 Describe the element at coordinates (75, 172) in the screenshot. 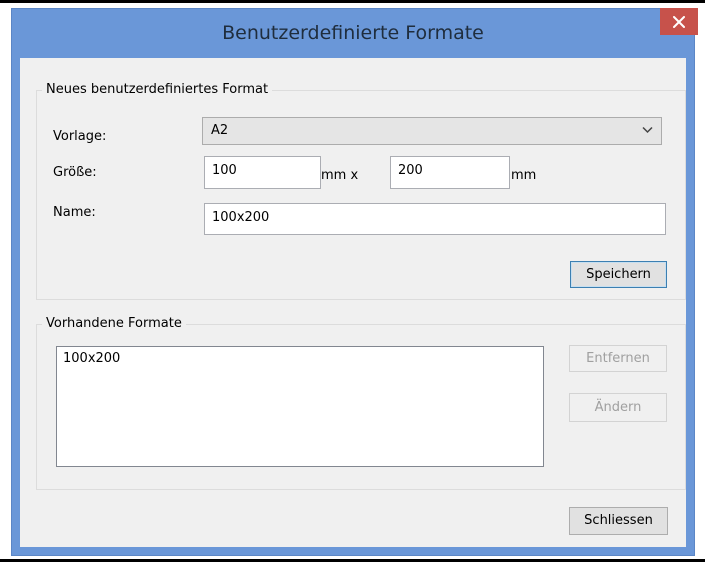

I see `size-label: Größe:` at that location.